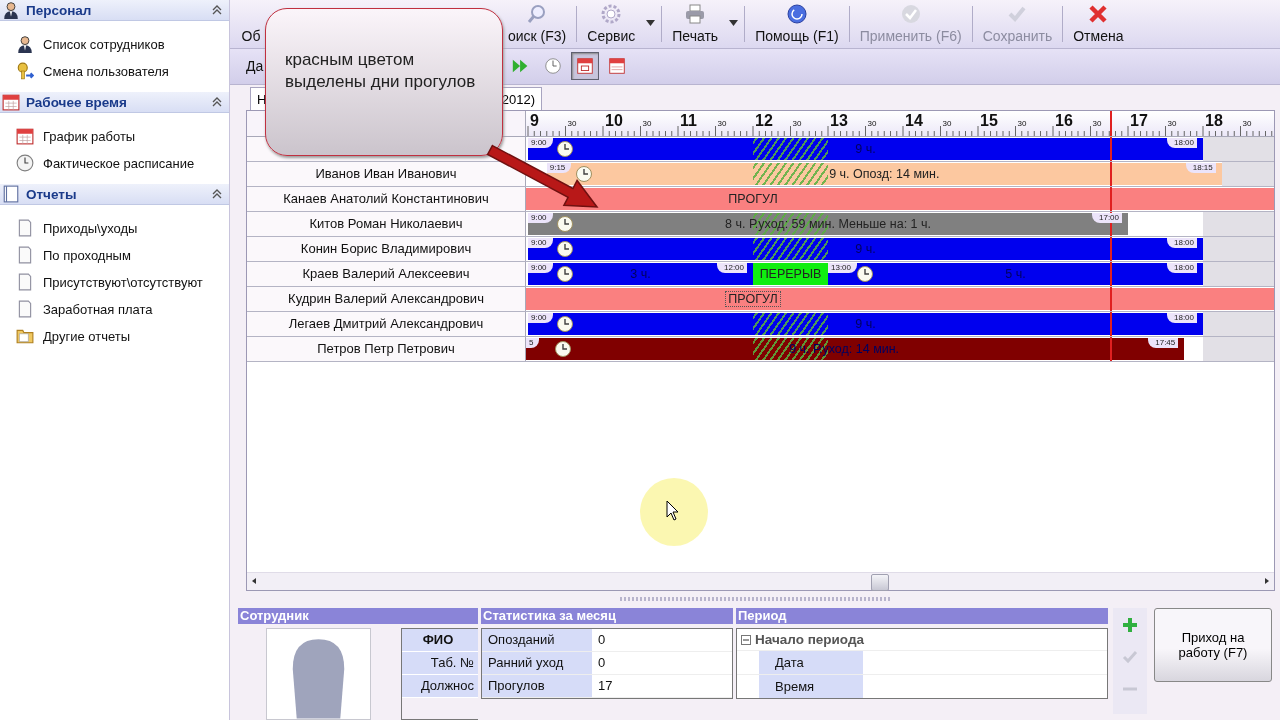 Image resolution: width=1280 pixels, height=720 pixels. I want to click on bar-label: ПРОГУЛ, so click(753, 199).